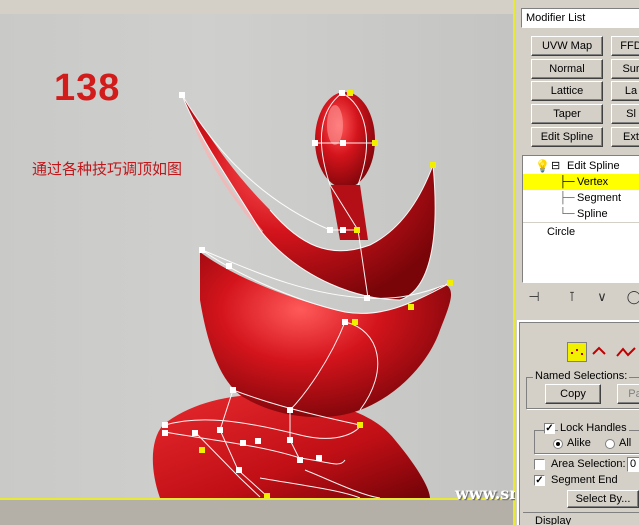 The image size is (639, 525). I want to click on stack-item-circle: Circle, so click(561, 232).